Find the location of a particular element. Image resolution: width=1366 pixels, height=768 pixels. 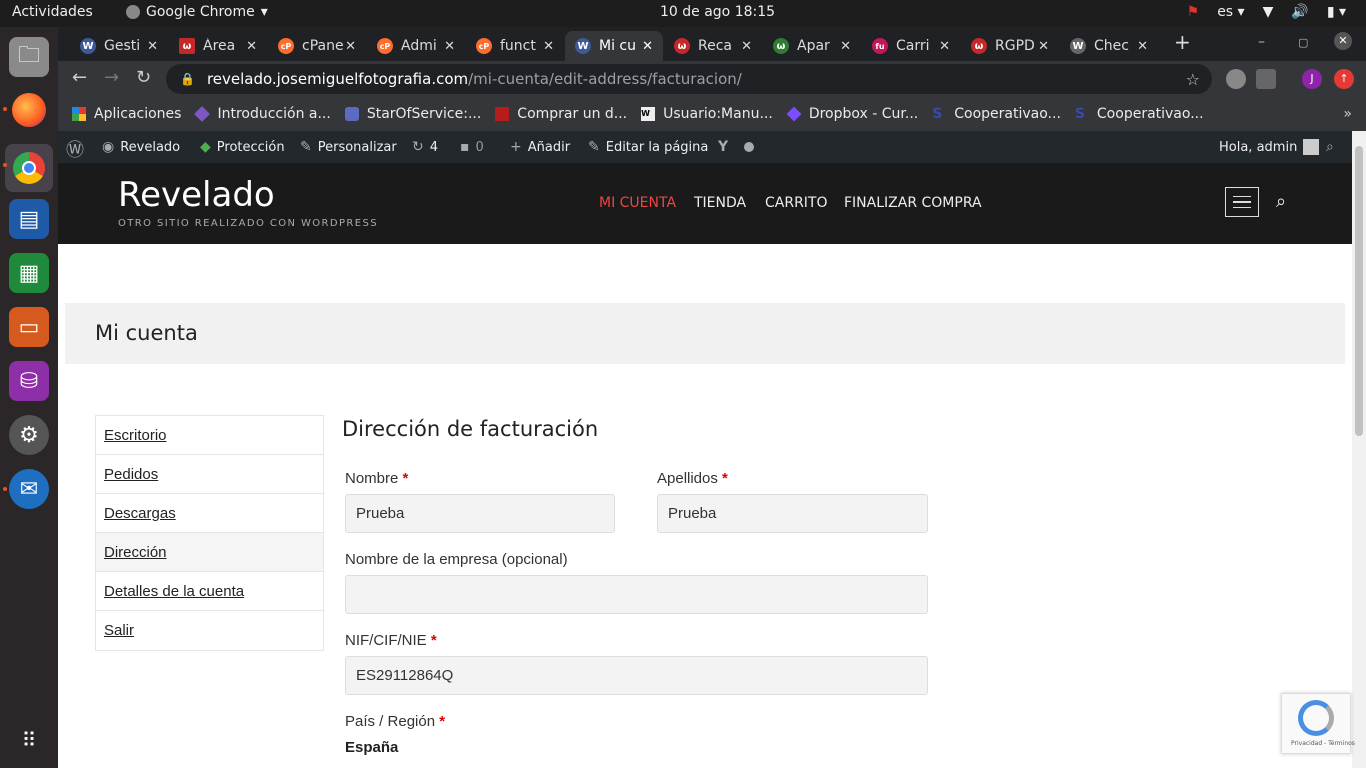

browser-tab: W Gesti ✕ is located at coordinates (119, 46).